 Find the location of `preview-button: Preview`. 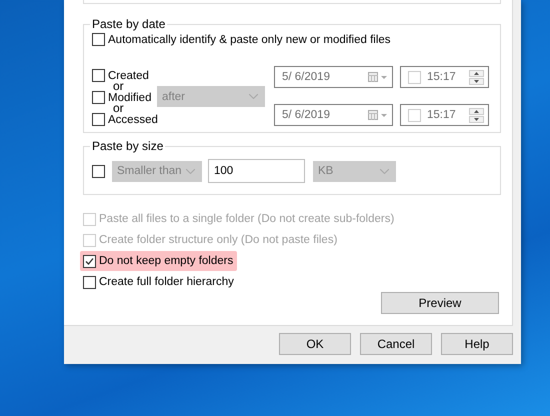

preview-button: Preview is located at coordinates (440, 303).